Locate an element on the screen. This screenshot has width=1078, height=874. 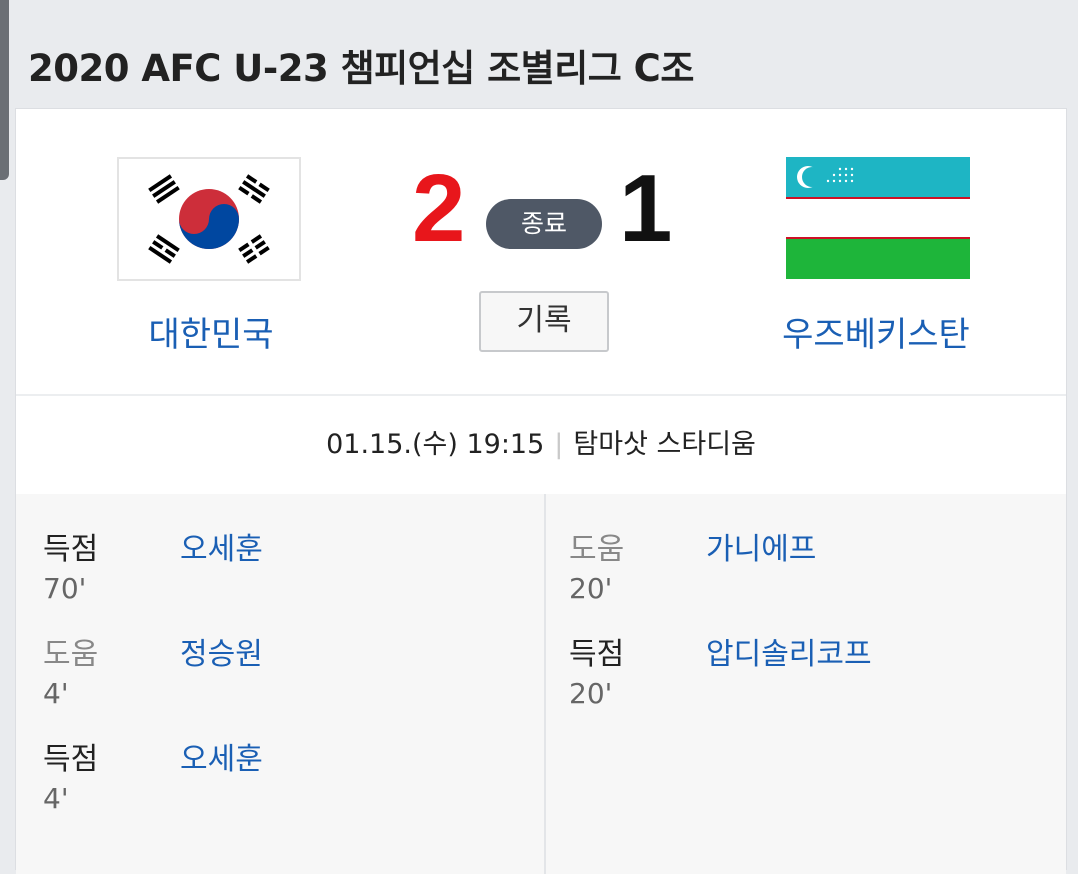
event-item: 도움 가니에프 20' is located at coordinates (809, 574).